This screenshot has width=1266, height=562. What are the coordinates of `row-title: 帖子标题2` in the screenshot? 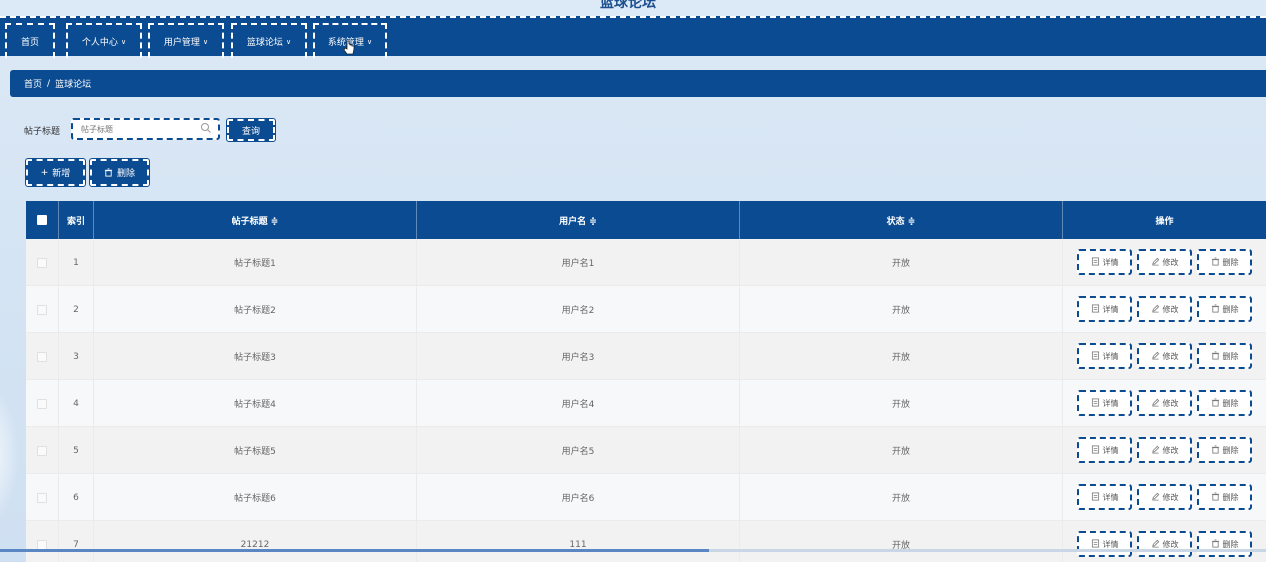 It's located at (255, 309).